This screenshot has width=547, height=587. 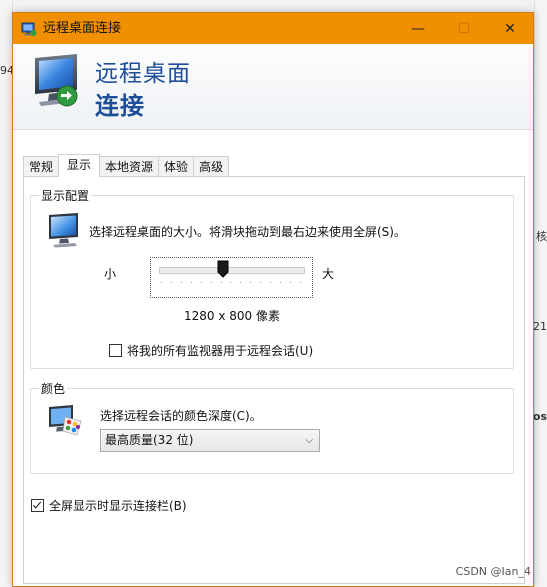 What do you see at coordinates (41, 166) in the screenshot?
I see `tab-general: 常规` at bounding box center [41, 166].